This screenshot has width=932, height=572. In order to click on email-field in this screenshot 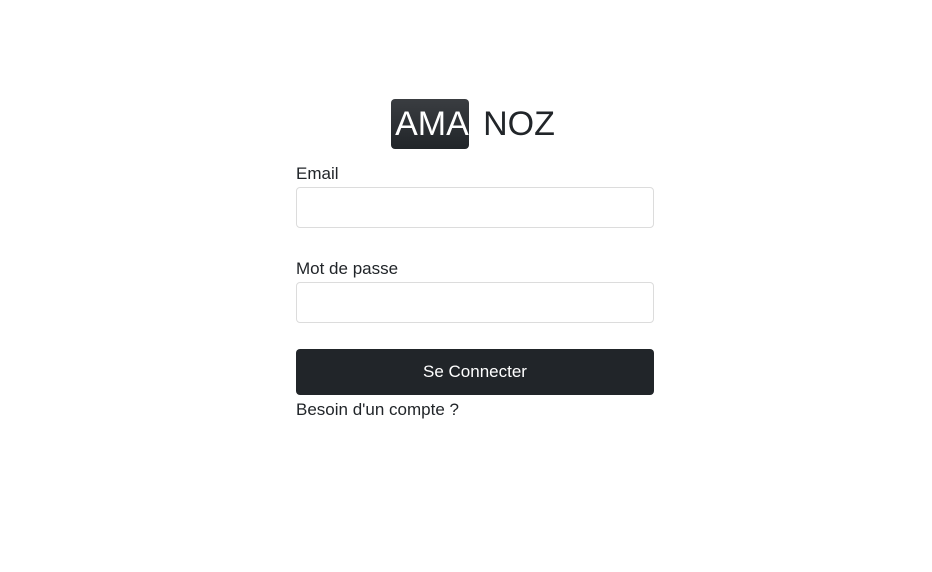, I will do `click(475, 207)`.